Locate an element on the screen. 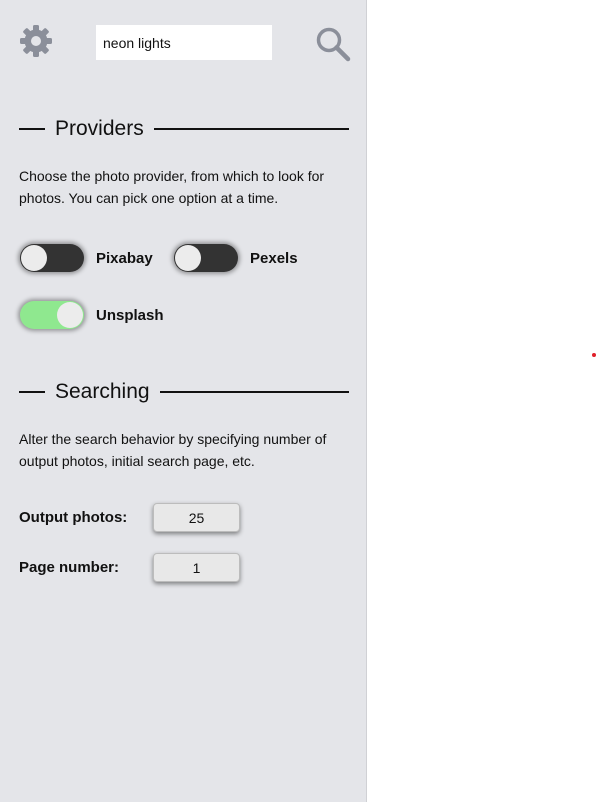 The width and height of the screenshot is (597, 802). page-number-label: Page number: is located at coordinates (69, 567).